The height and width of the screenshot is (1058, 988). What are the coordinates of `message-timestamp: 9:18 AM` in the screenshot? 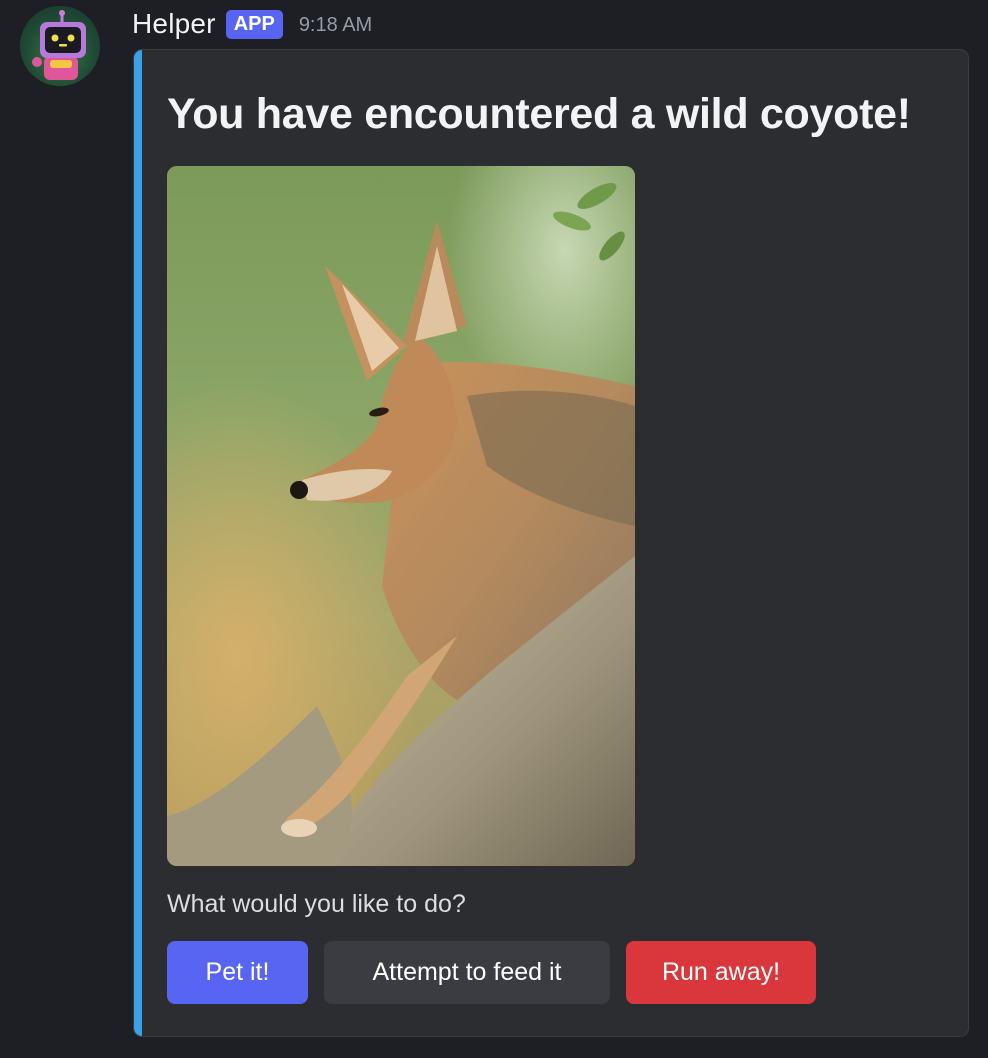 It's located at (335, 25).